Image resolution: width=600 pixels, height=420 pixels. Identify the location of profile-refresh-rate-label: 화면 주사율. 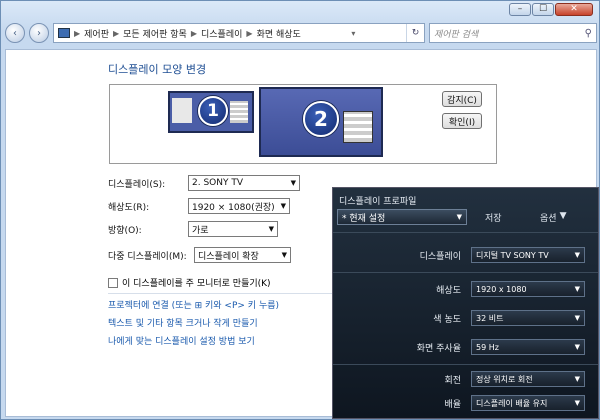
(438, 348).